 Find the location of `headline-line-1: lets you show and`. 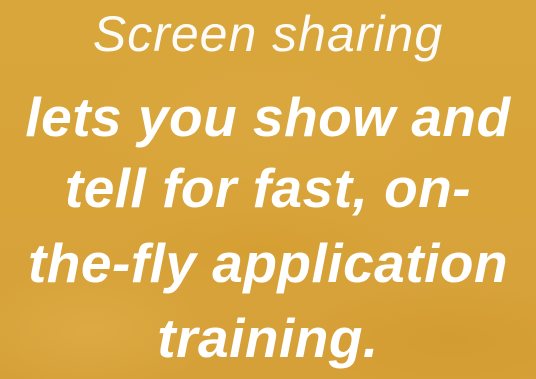

headline-line-1: lets you show and is located at coordinates (268, 117).